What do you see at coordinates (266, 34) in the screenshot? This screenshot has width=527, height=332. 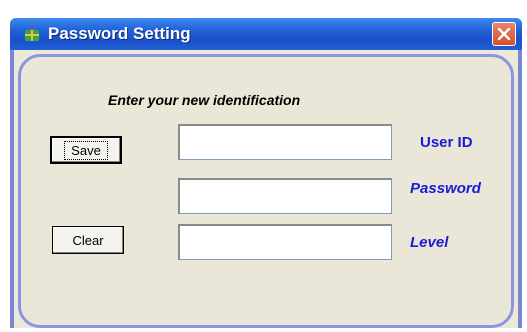 I see `title-bar: Password Setting` at bounding box center [266, 34].